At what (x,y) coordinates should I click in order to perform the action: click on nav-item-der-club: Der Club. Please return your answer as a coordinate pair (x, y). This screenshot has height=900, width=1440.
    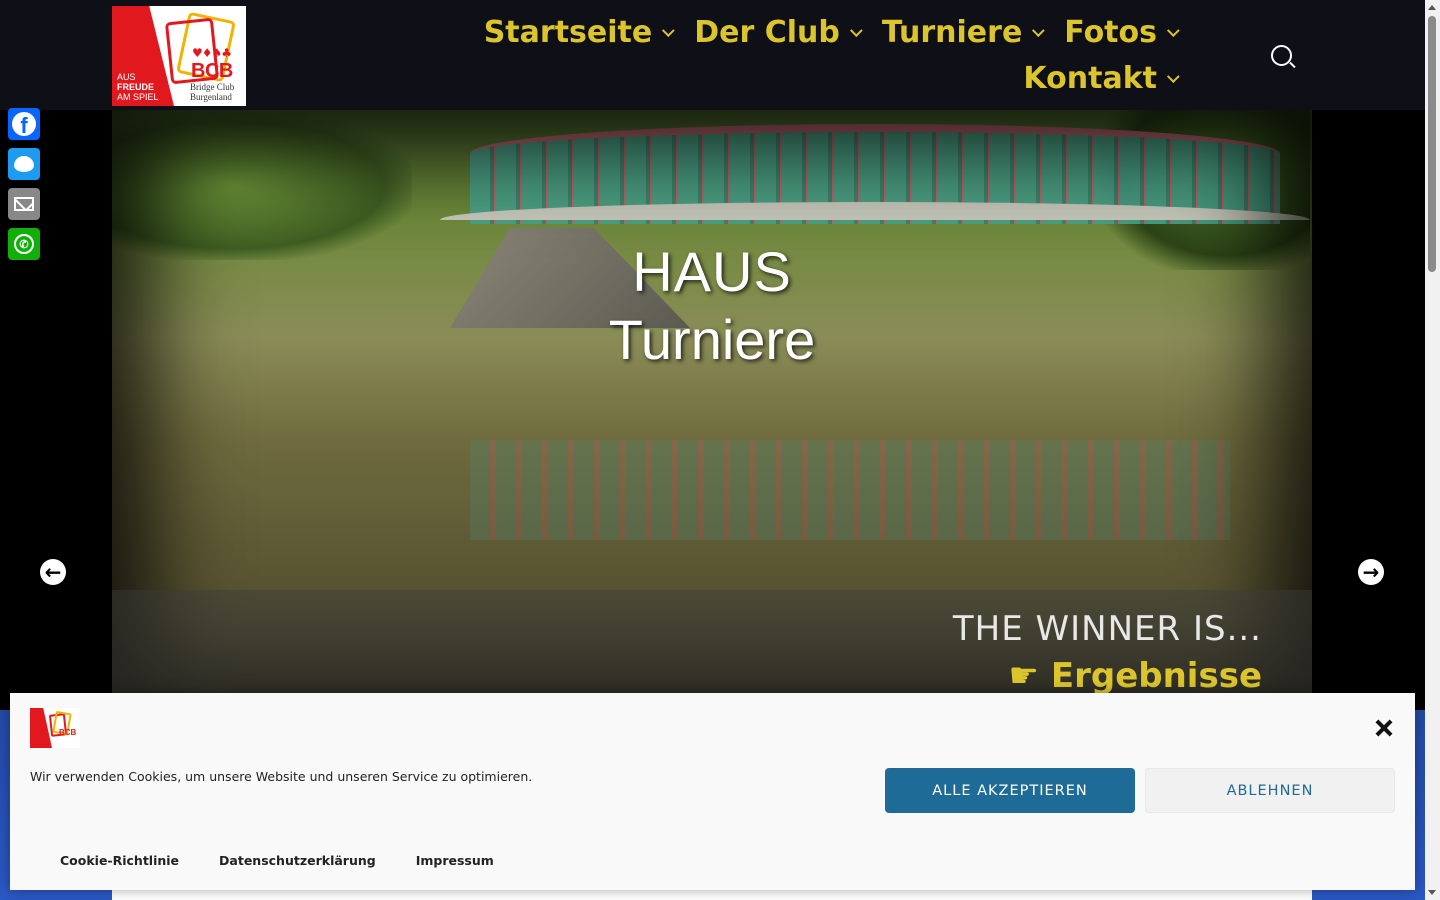
    Looking at the image, I should click on (778, 33).